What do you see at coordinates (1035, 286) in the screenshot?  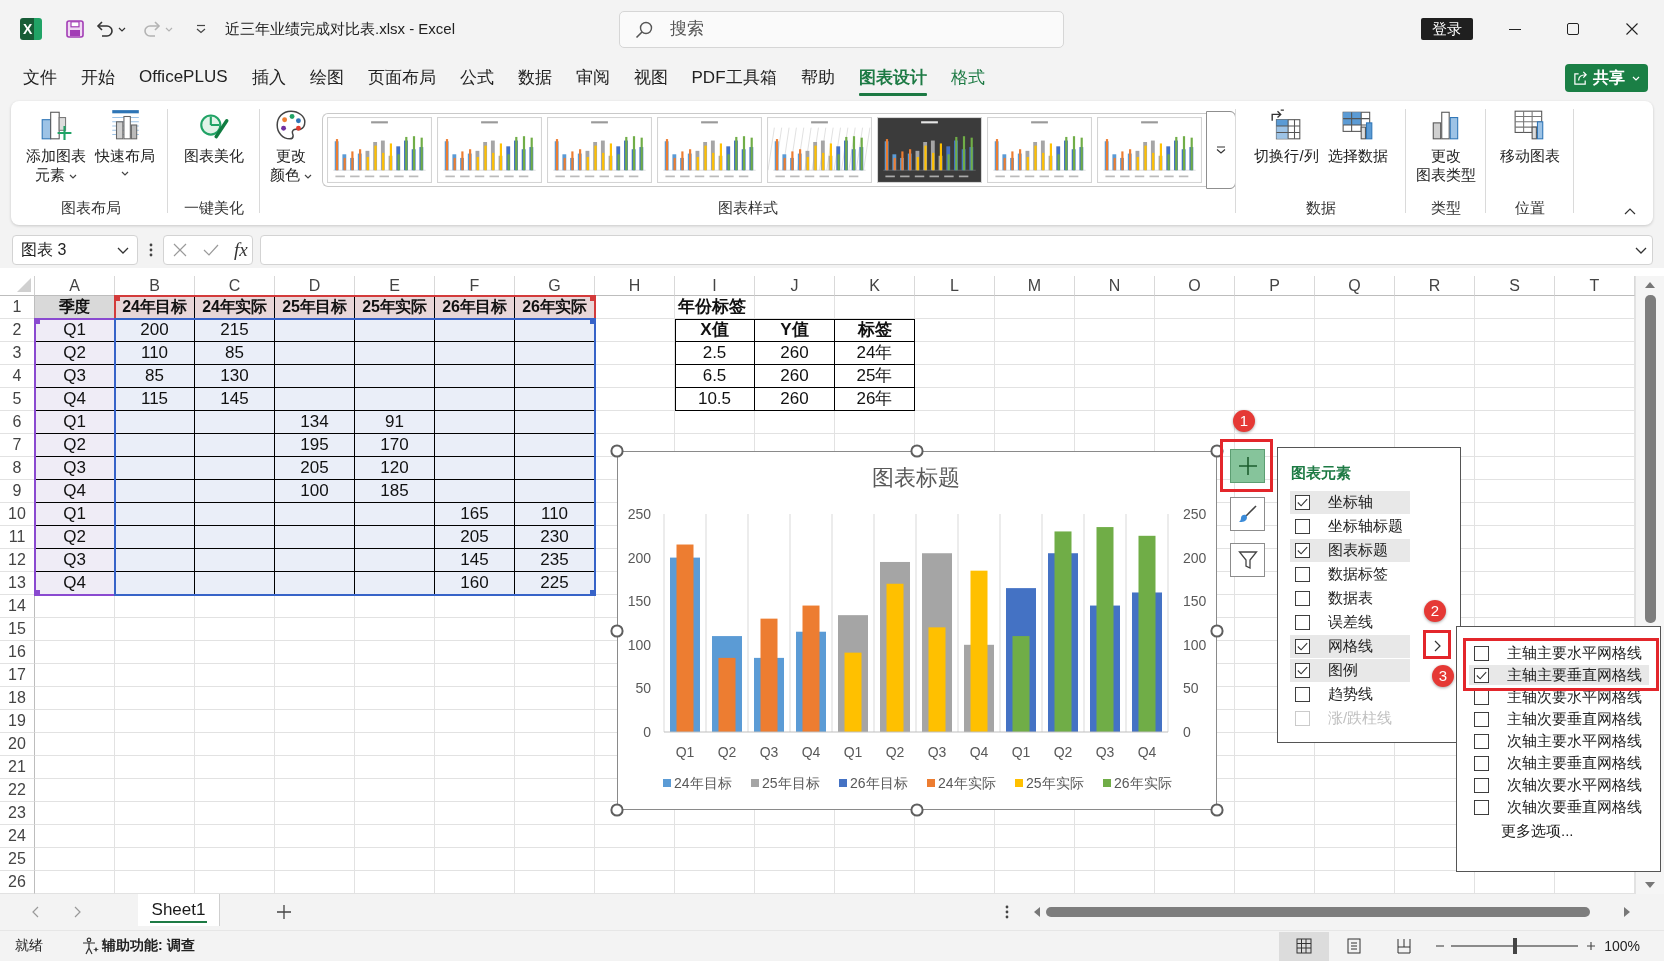 I see `column-header: M` at bounding box center [1035, 286].